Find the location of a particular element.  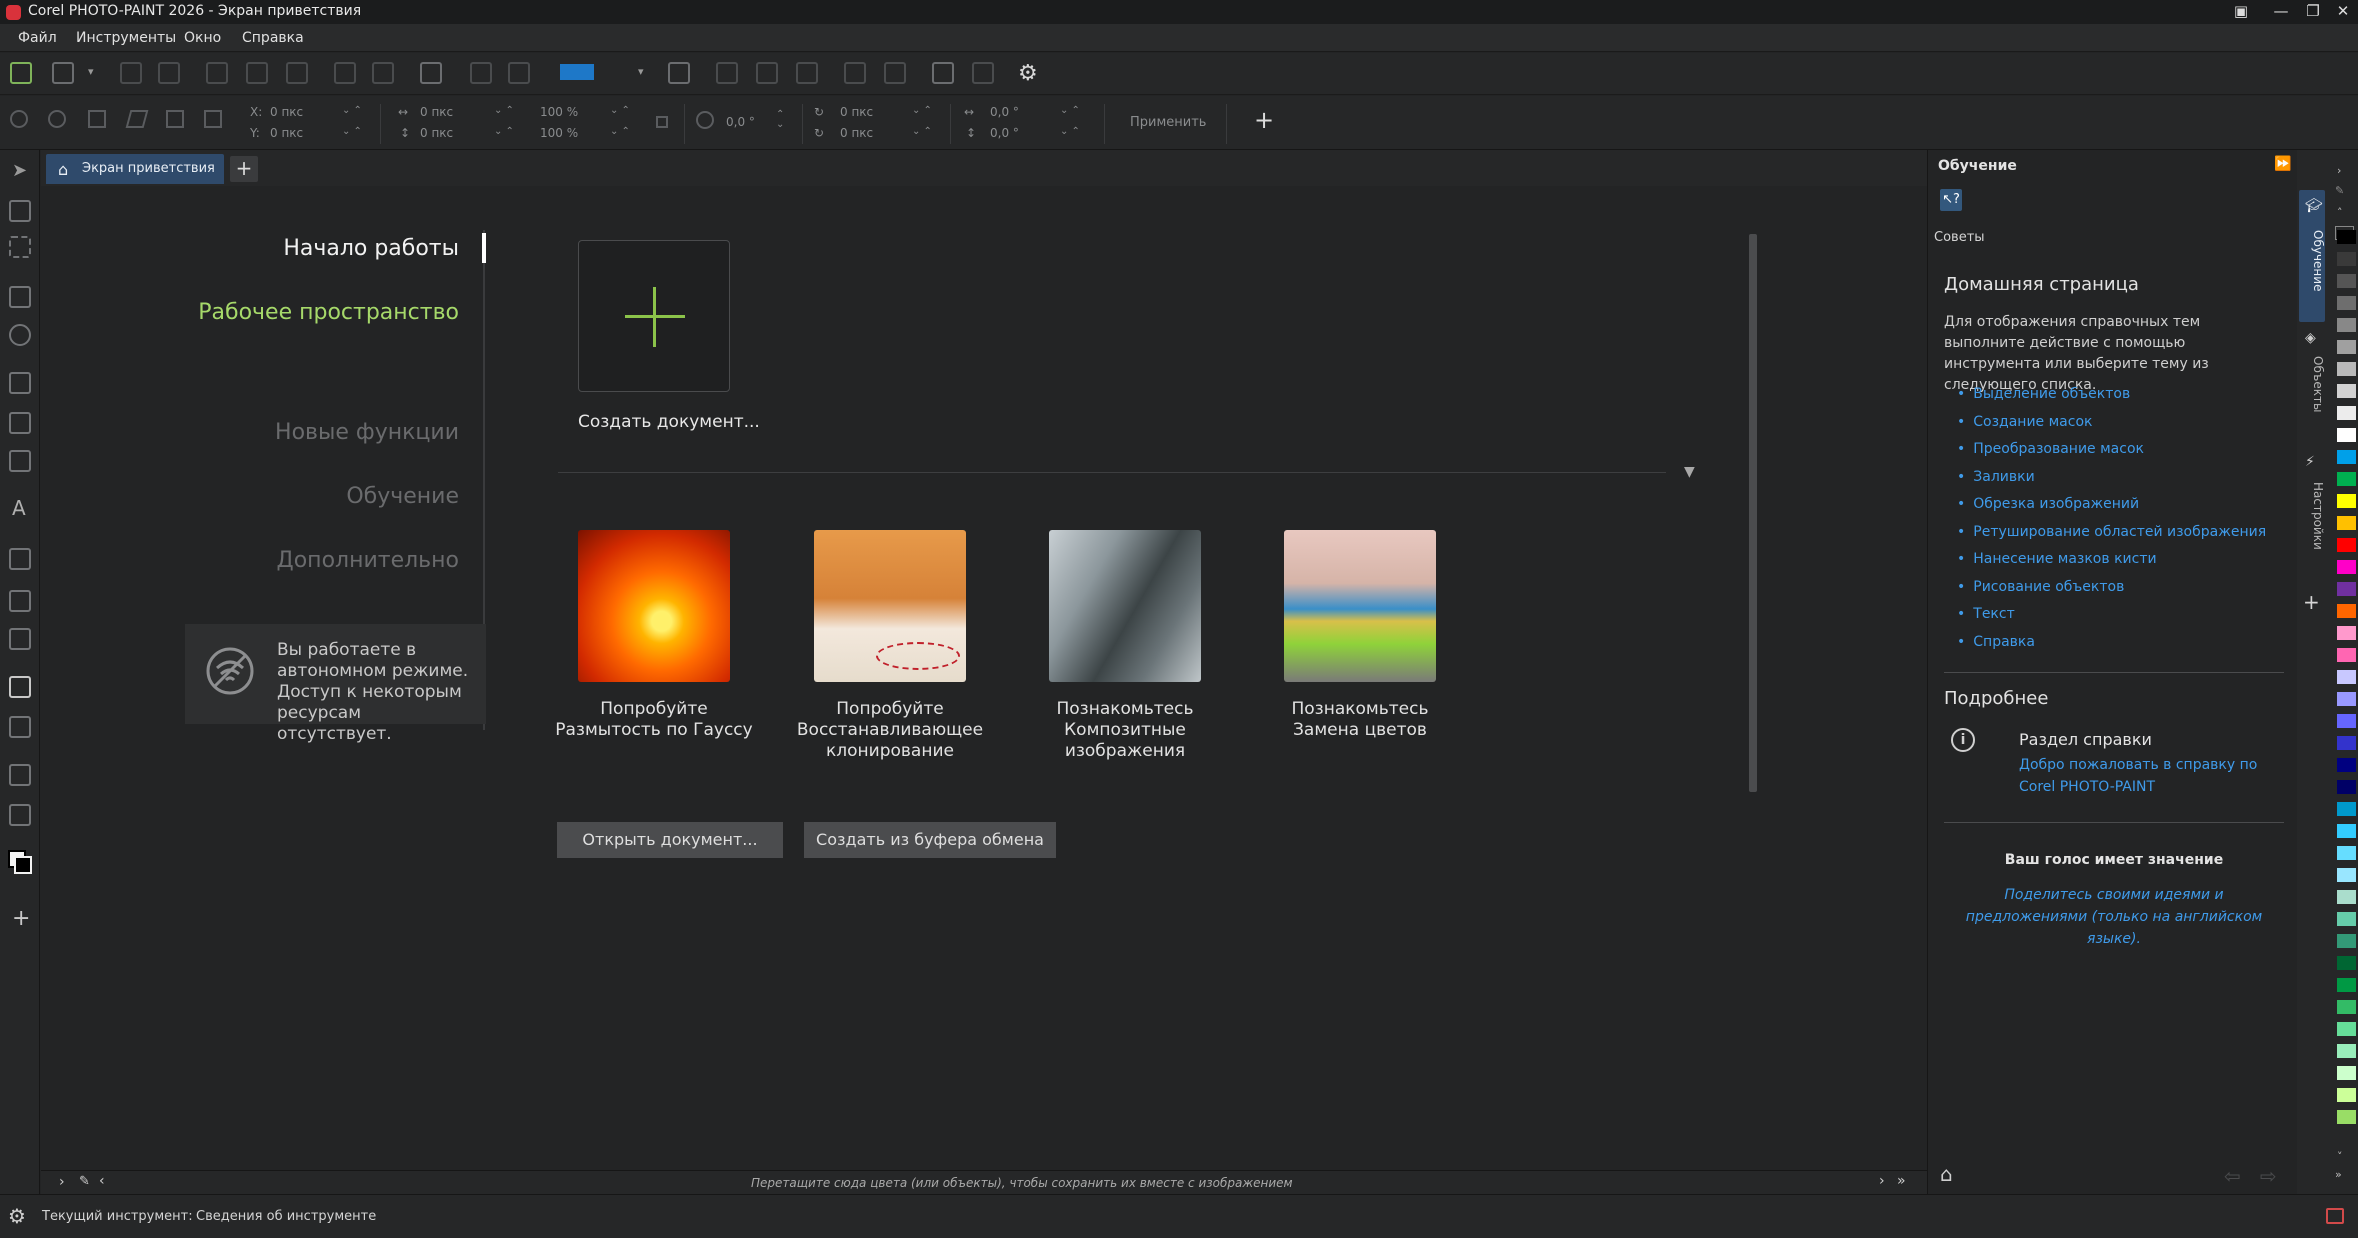

palette-scroll-down-icon: ˅ is located at coordinates (2340, 1156).